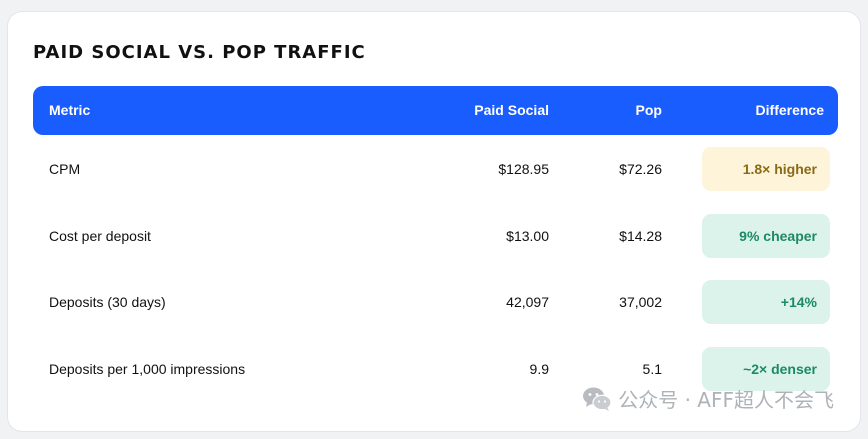 The image size is (868, 439). I want to click on header-paid-social: Paid Social, so click(511, 110).